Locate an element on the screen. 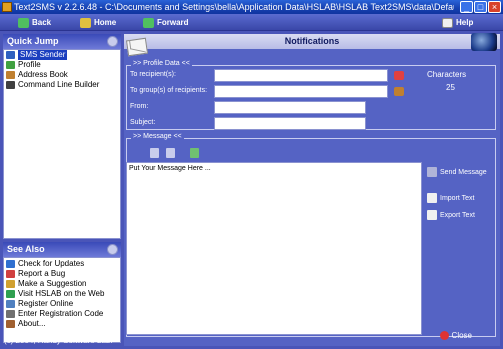 The image size is (503, 349). forward-button: Forward is located at coordinates (166, 22).